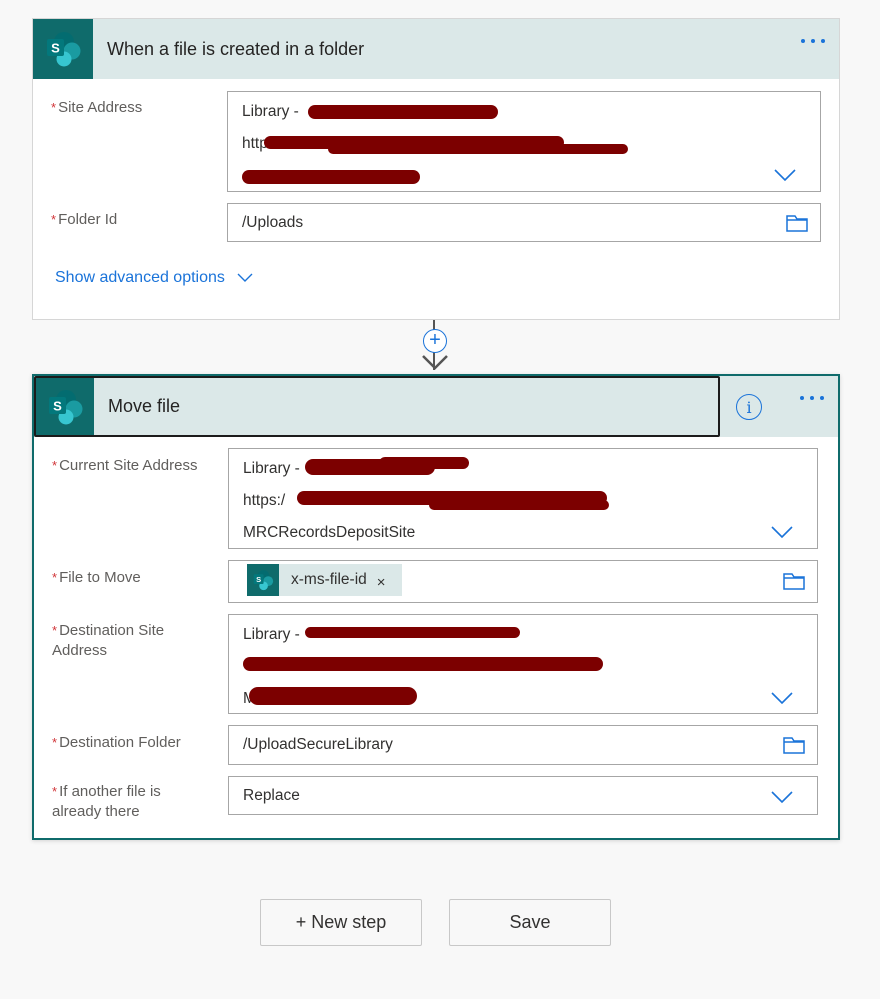  What do you see at coordinates (100, 107) in the screenshot?
I see `label-text: Site Address` at bounding box center [100, 107].